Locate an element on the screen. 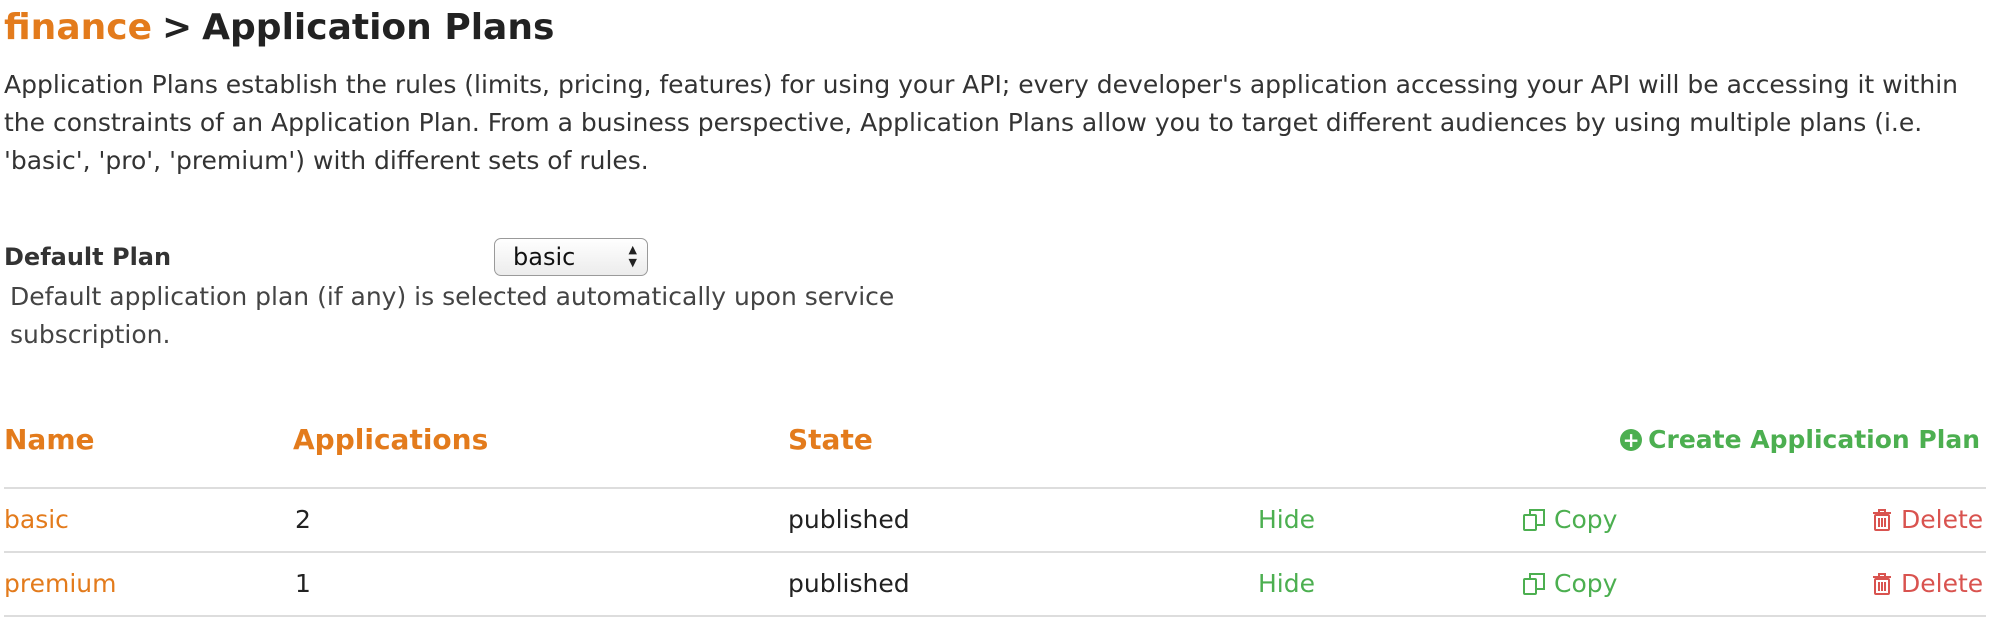 Image resolution: width=1996 pixels, height=628 pixels. plus-circle-icon: + is located at coordinates (1631, 440).